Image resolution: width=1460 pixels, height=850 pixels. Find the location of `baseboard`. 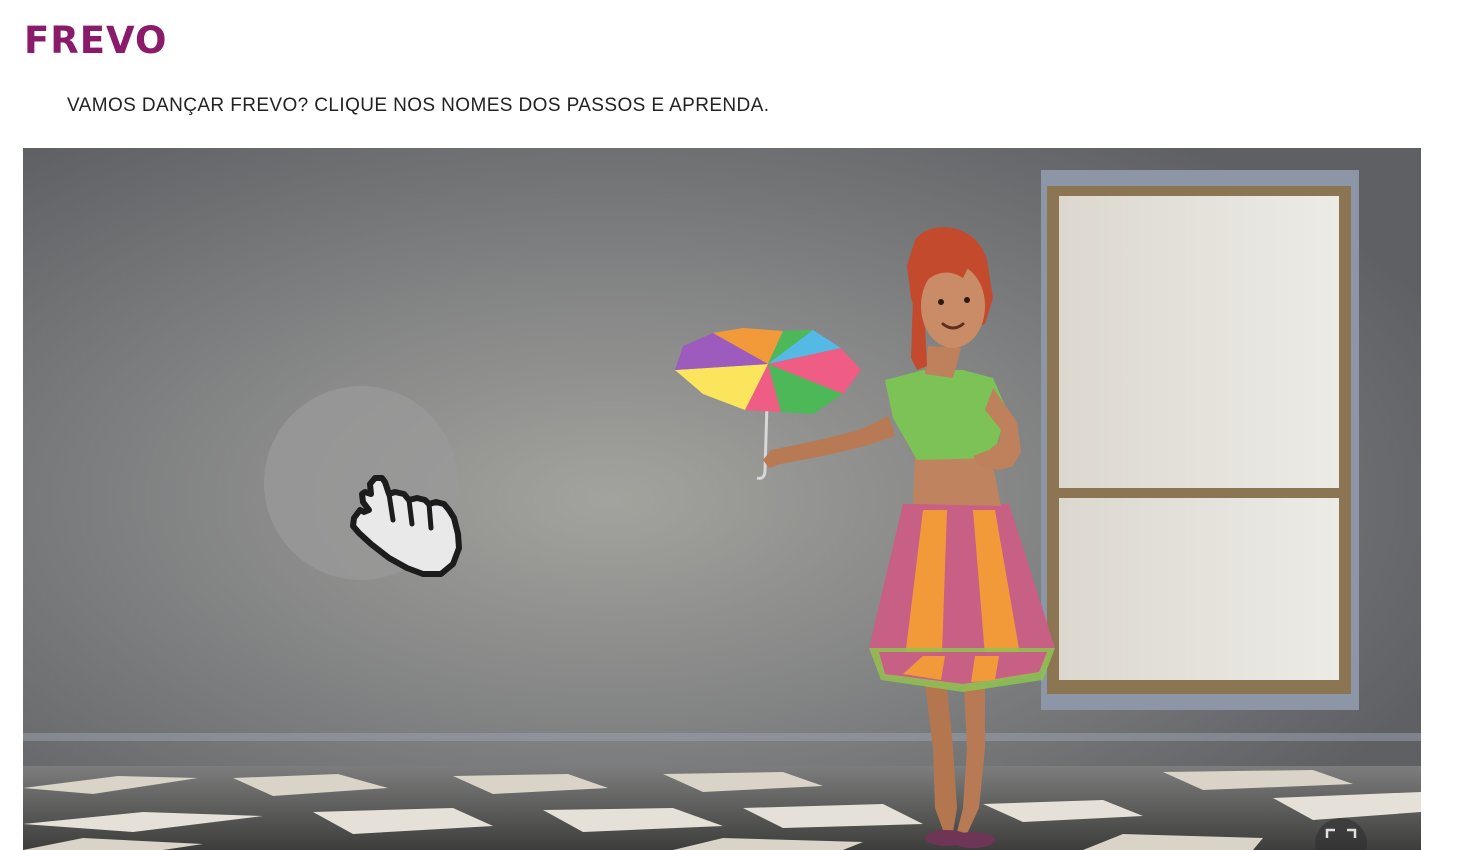

baseboard is located at coordinates (722, 737).